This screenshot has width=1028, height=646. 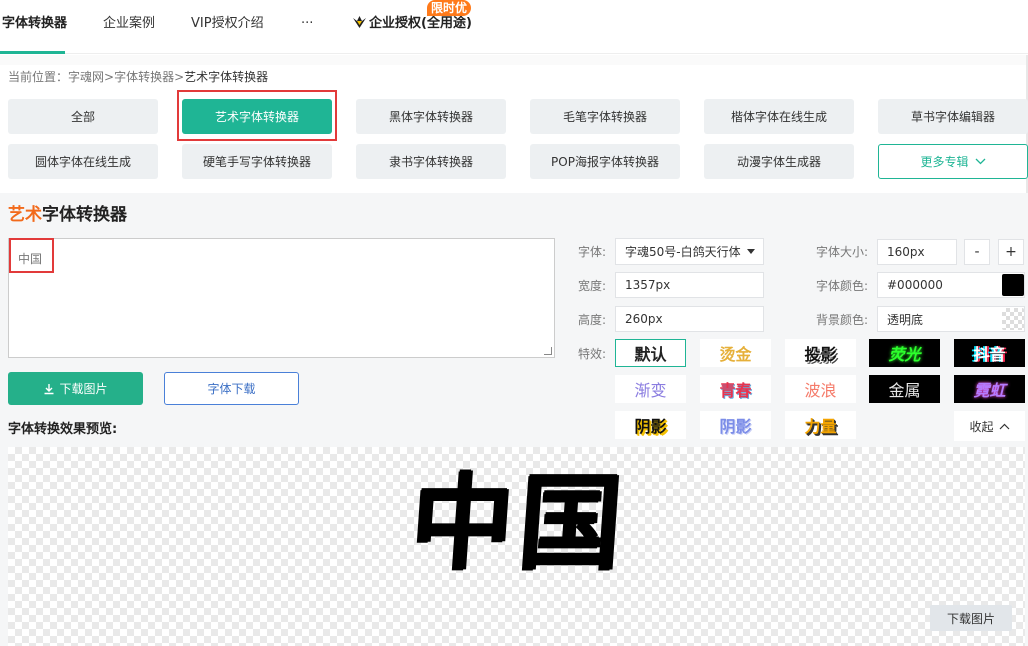 What do you see at coordinates (519, 523) in the screenshot?
I see `preview-text: 中国` at bounding box center [519, 523].